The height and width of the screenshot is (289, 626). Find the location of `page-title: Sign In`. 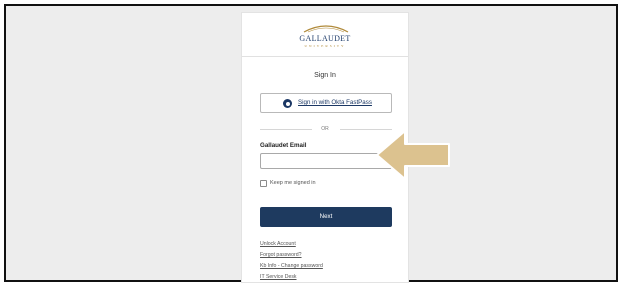

page-title: Sign In is located at coordinates (325, 75).